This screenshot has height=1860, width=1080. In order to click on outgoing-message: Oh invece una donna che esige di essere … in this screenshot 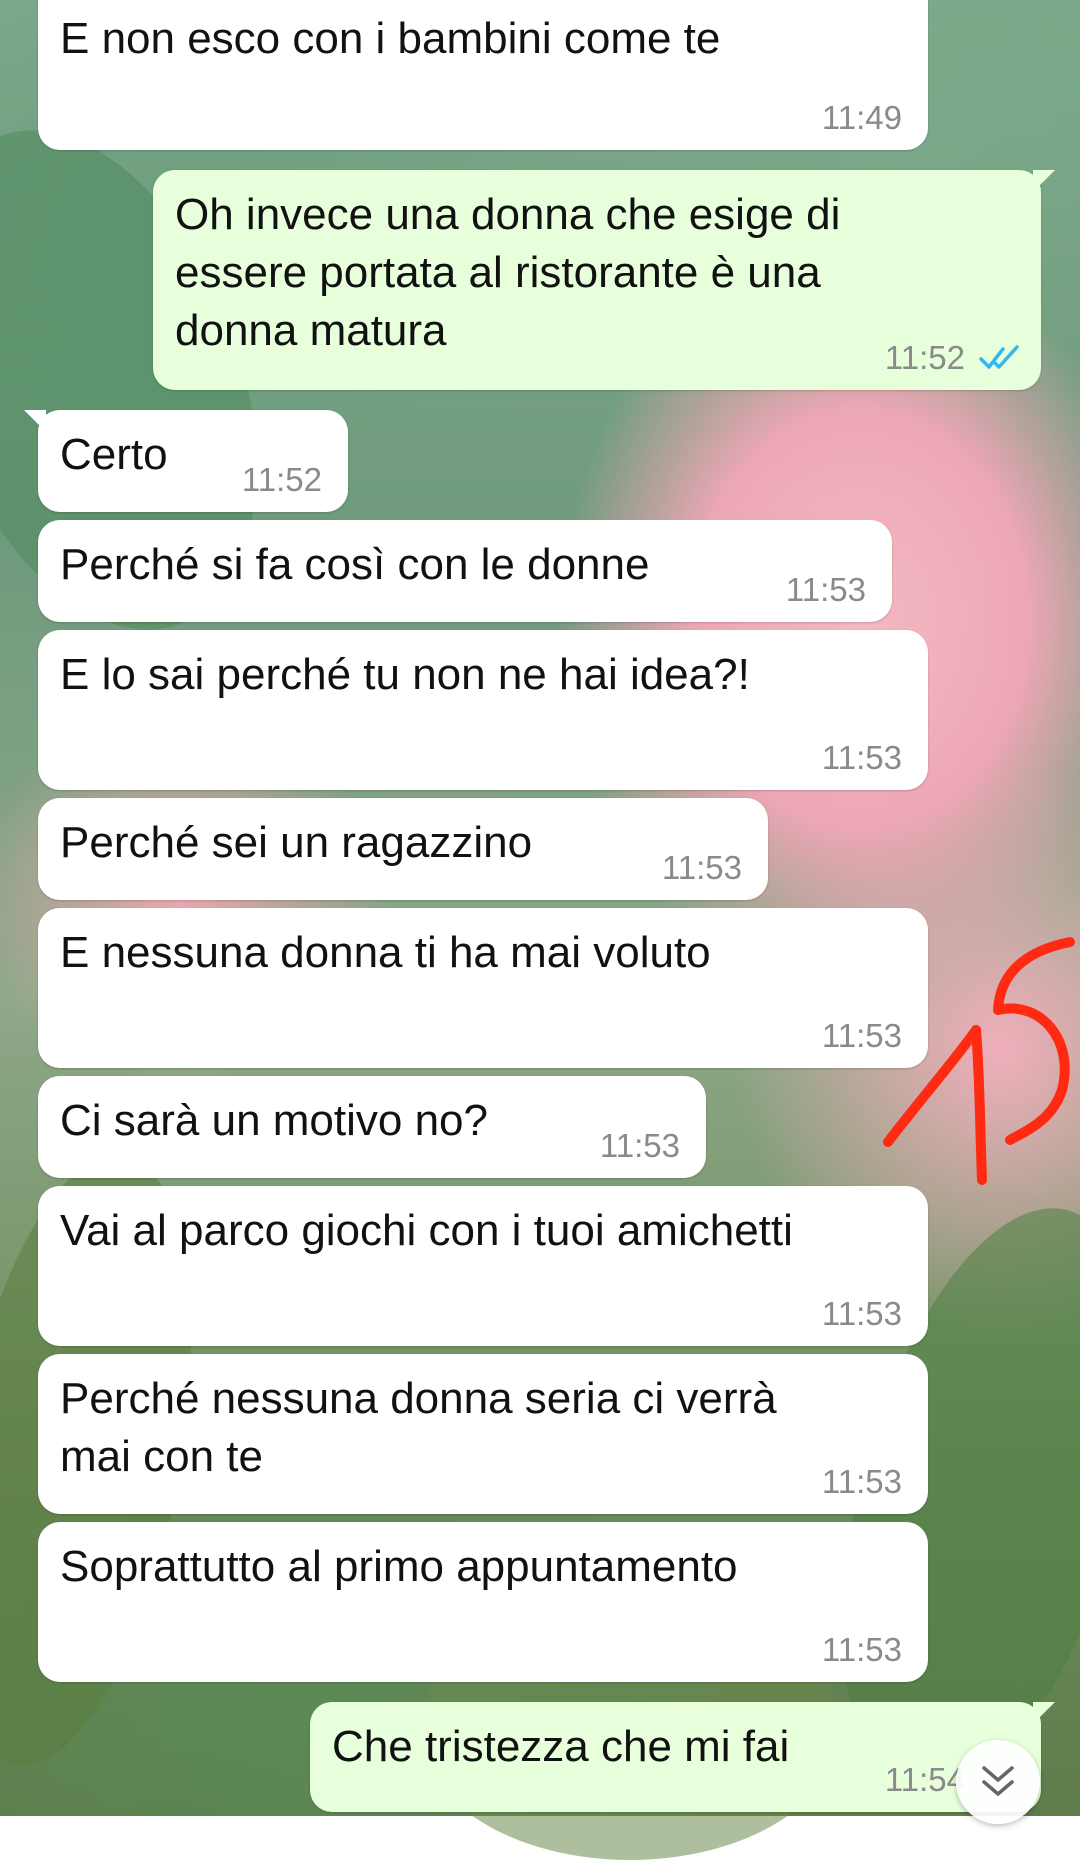, I will do `click(604, 280)`.